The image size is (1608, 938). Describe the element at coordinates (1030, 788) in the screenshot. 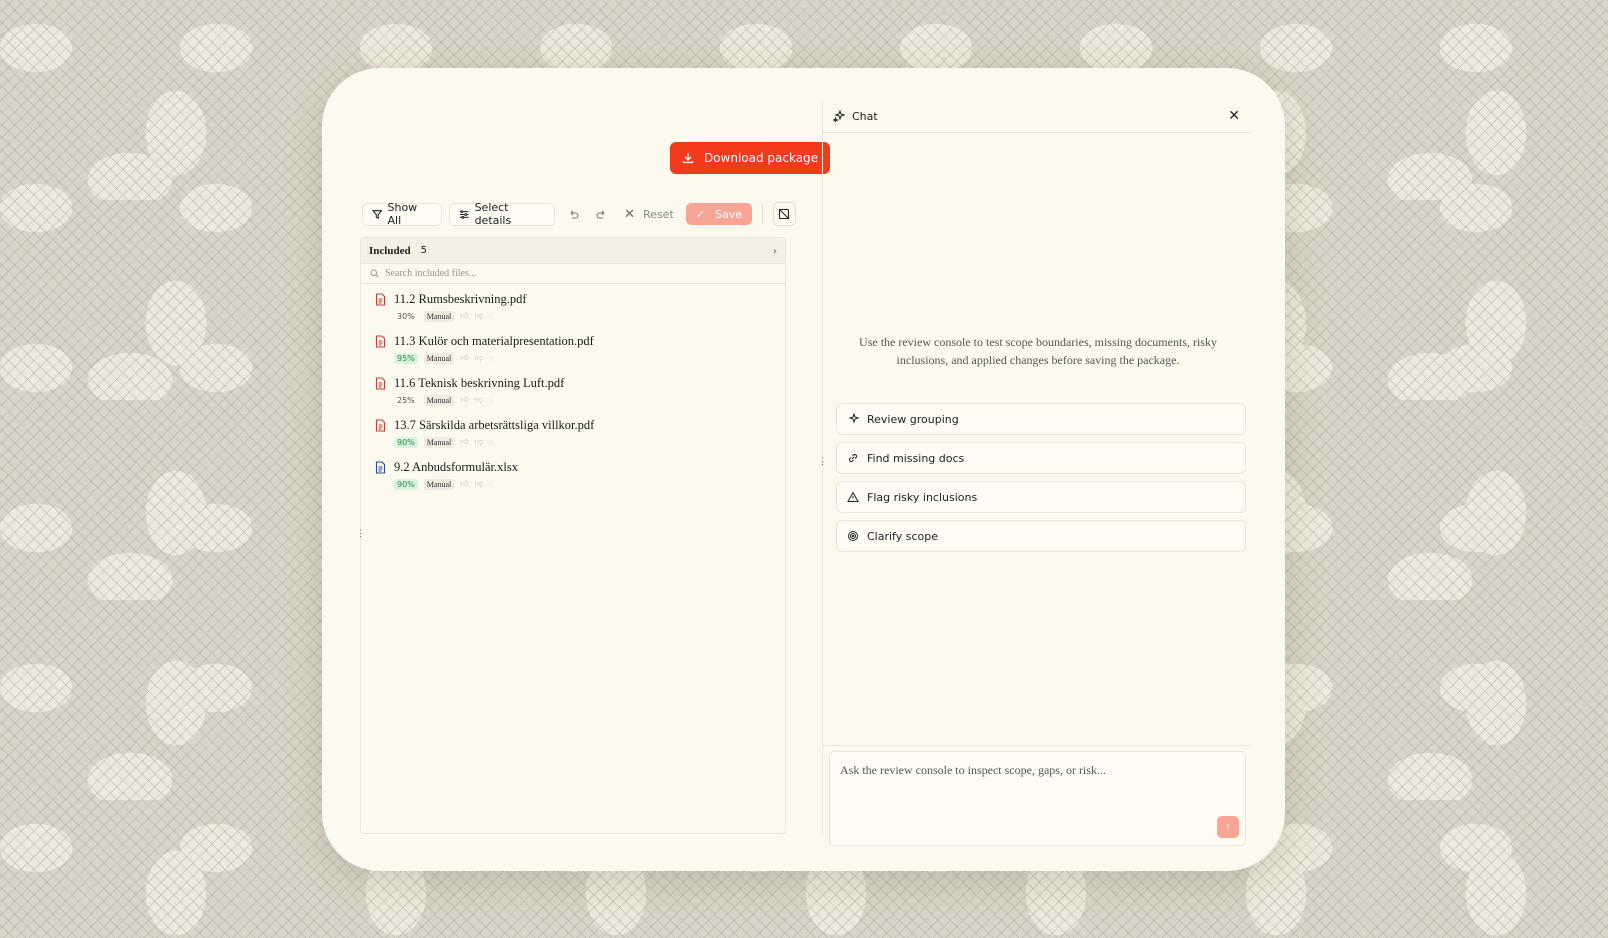

I see `chat-input` at that location.